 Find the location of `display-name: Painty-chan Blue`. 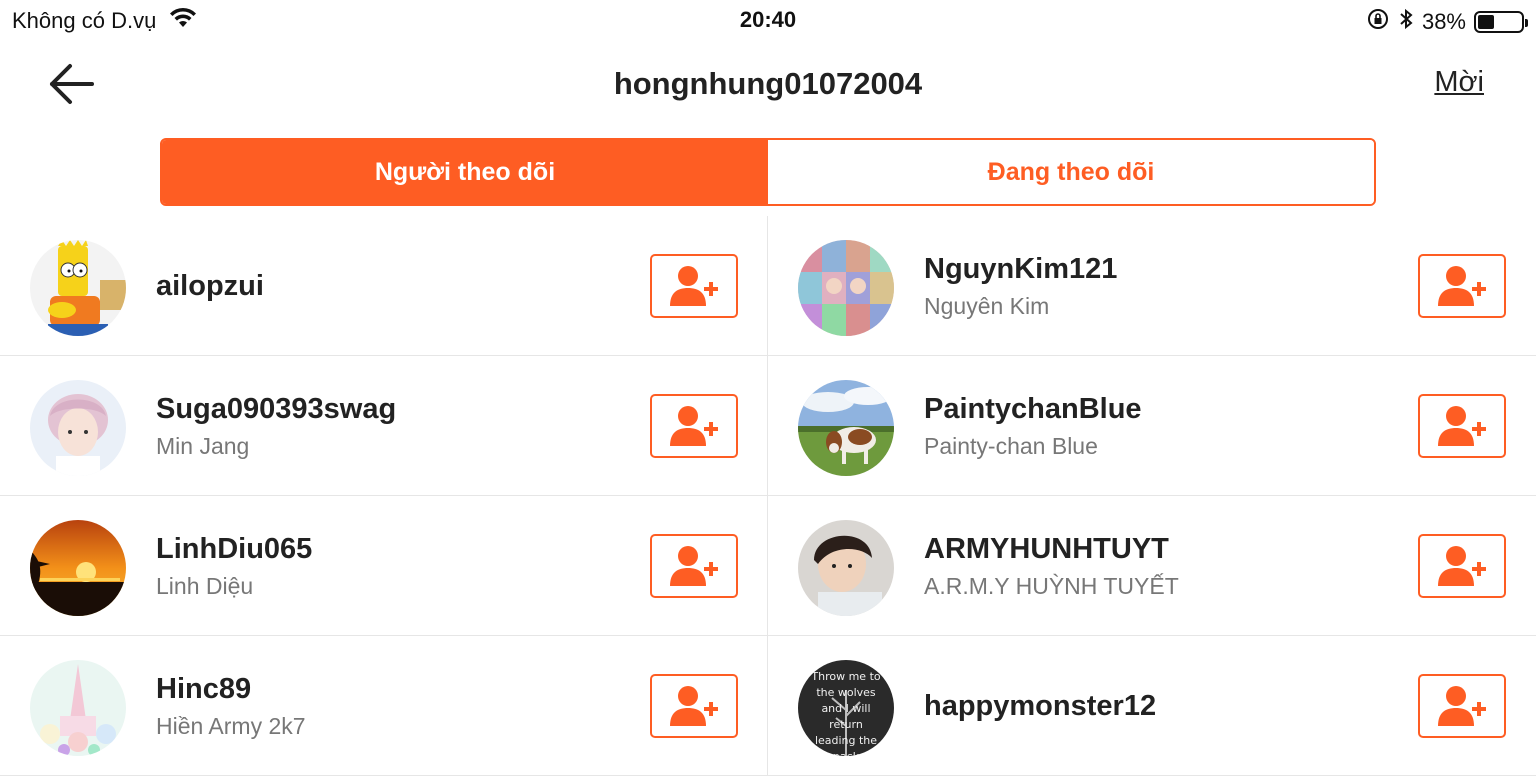

display-name: Painty-chan Blue is located at coordinates (1011, 446).